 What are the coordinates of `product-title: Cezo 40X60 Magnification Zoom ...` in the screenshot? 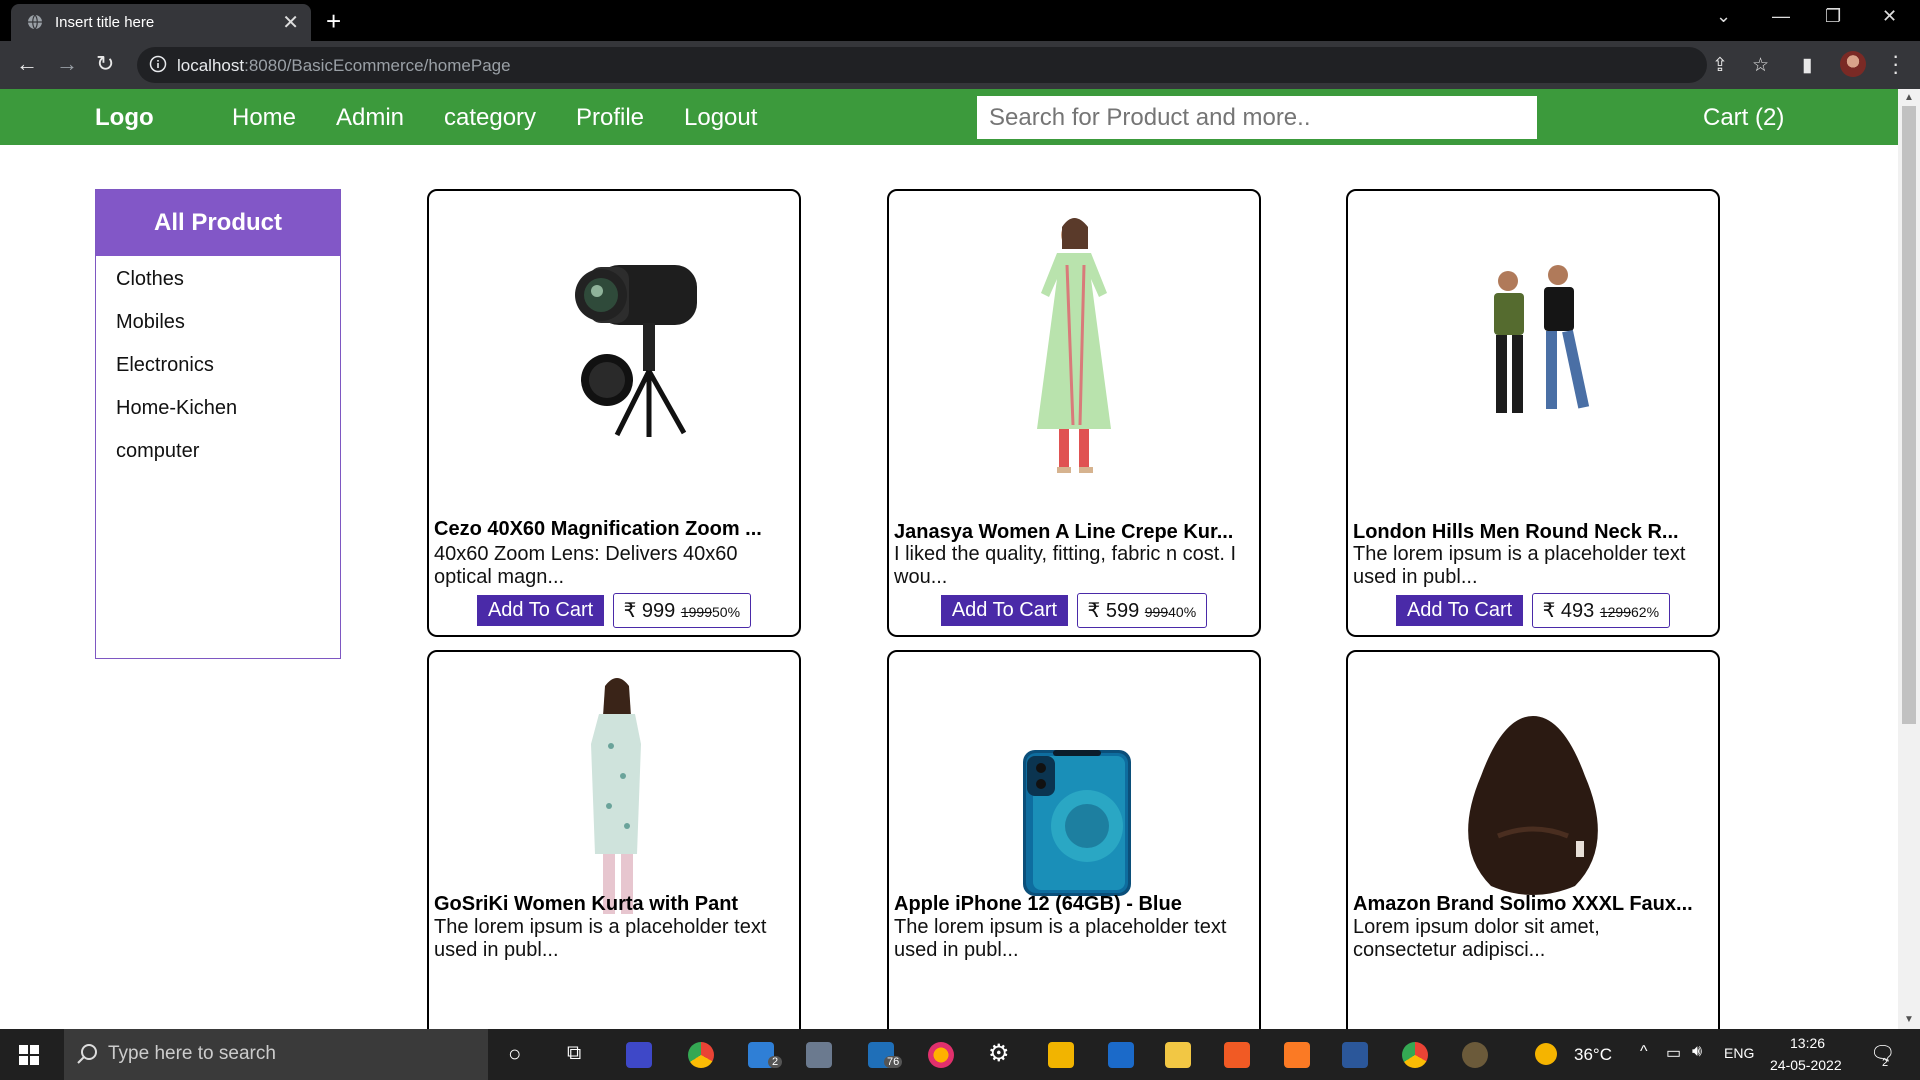 It's located at (598, 529).